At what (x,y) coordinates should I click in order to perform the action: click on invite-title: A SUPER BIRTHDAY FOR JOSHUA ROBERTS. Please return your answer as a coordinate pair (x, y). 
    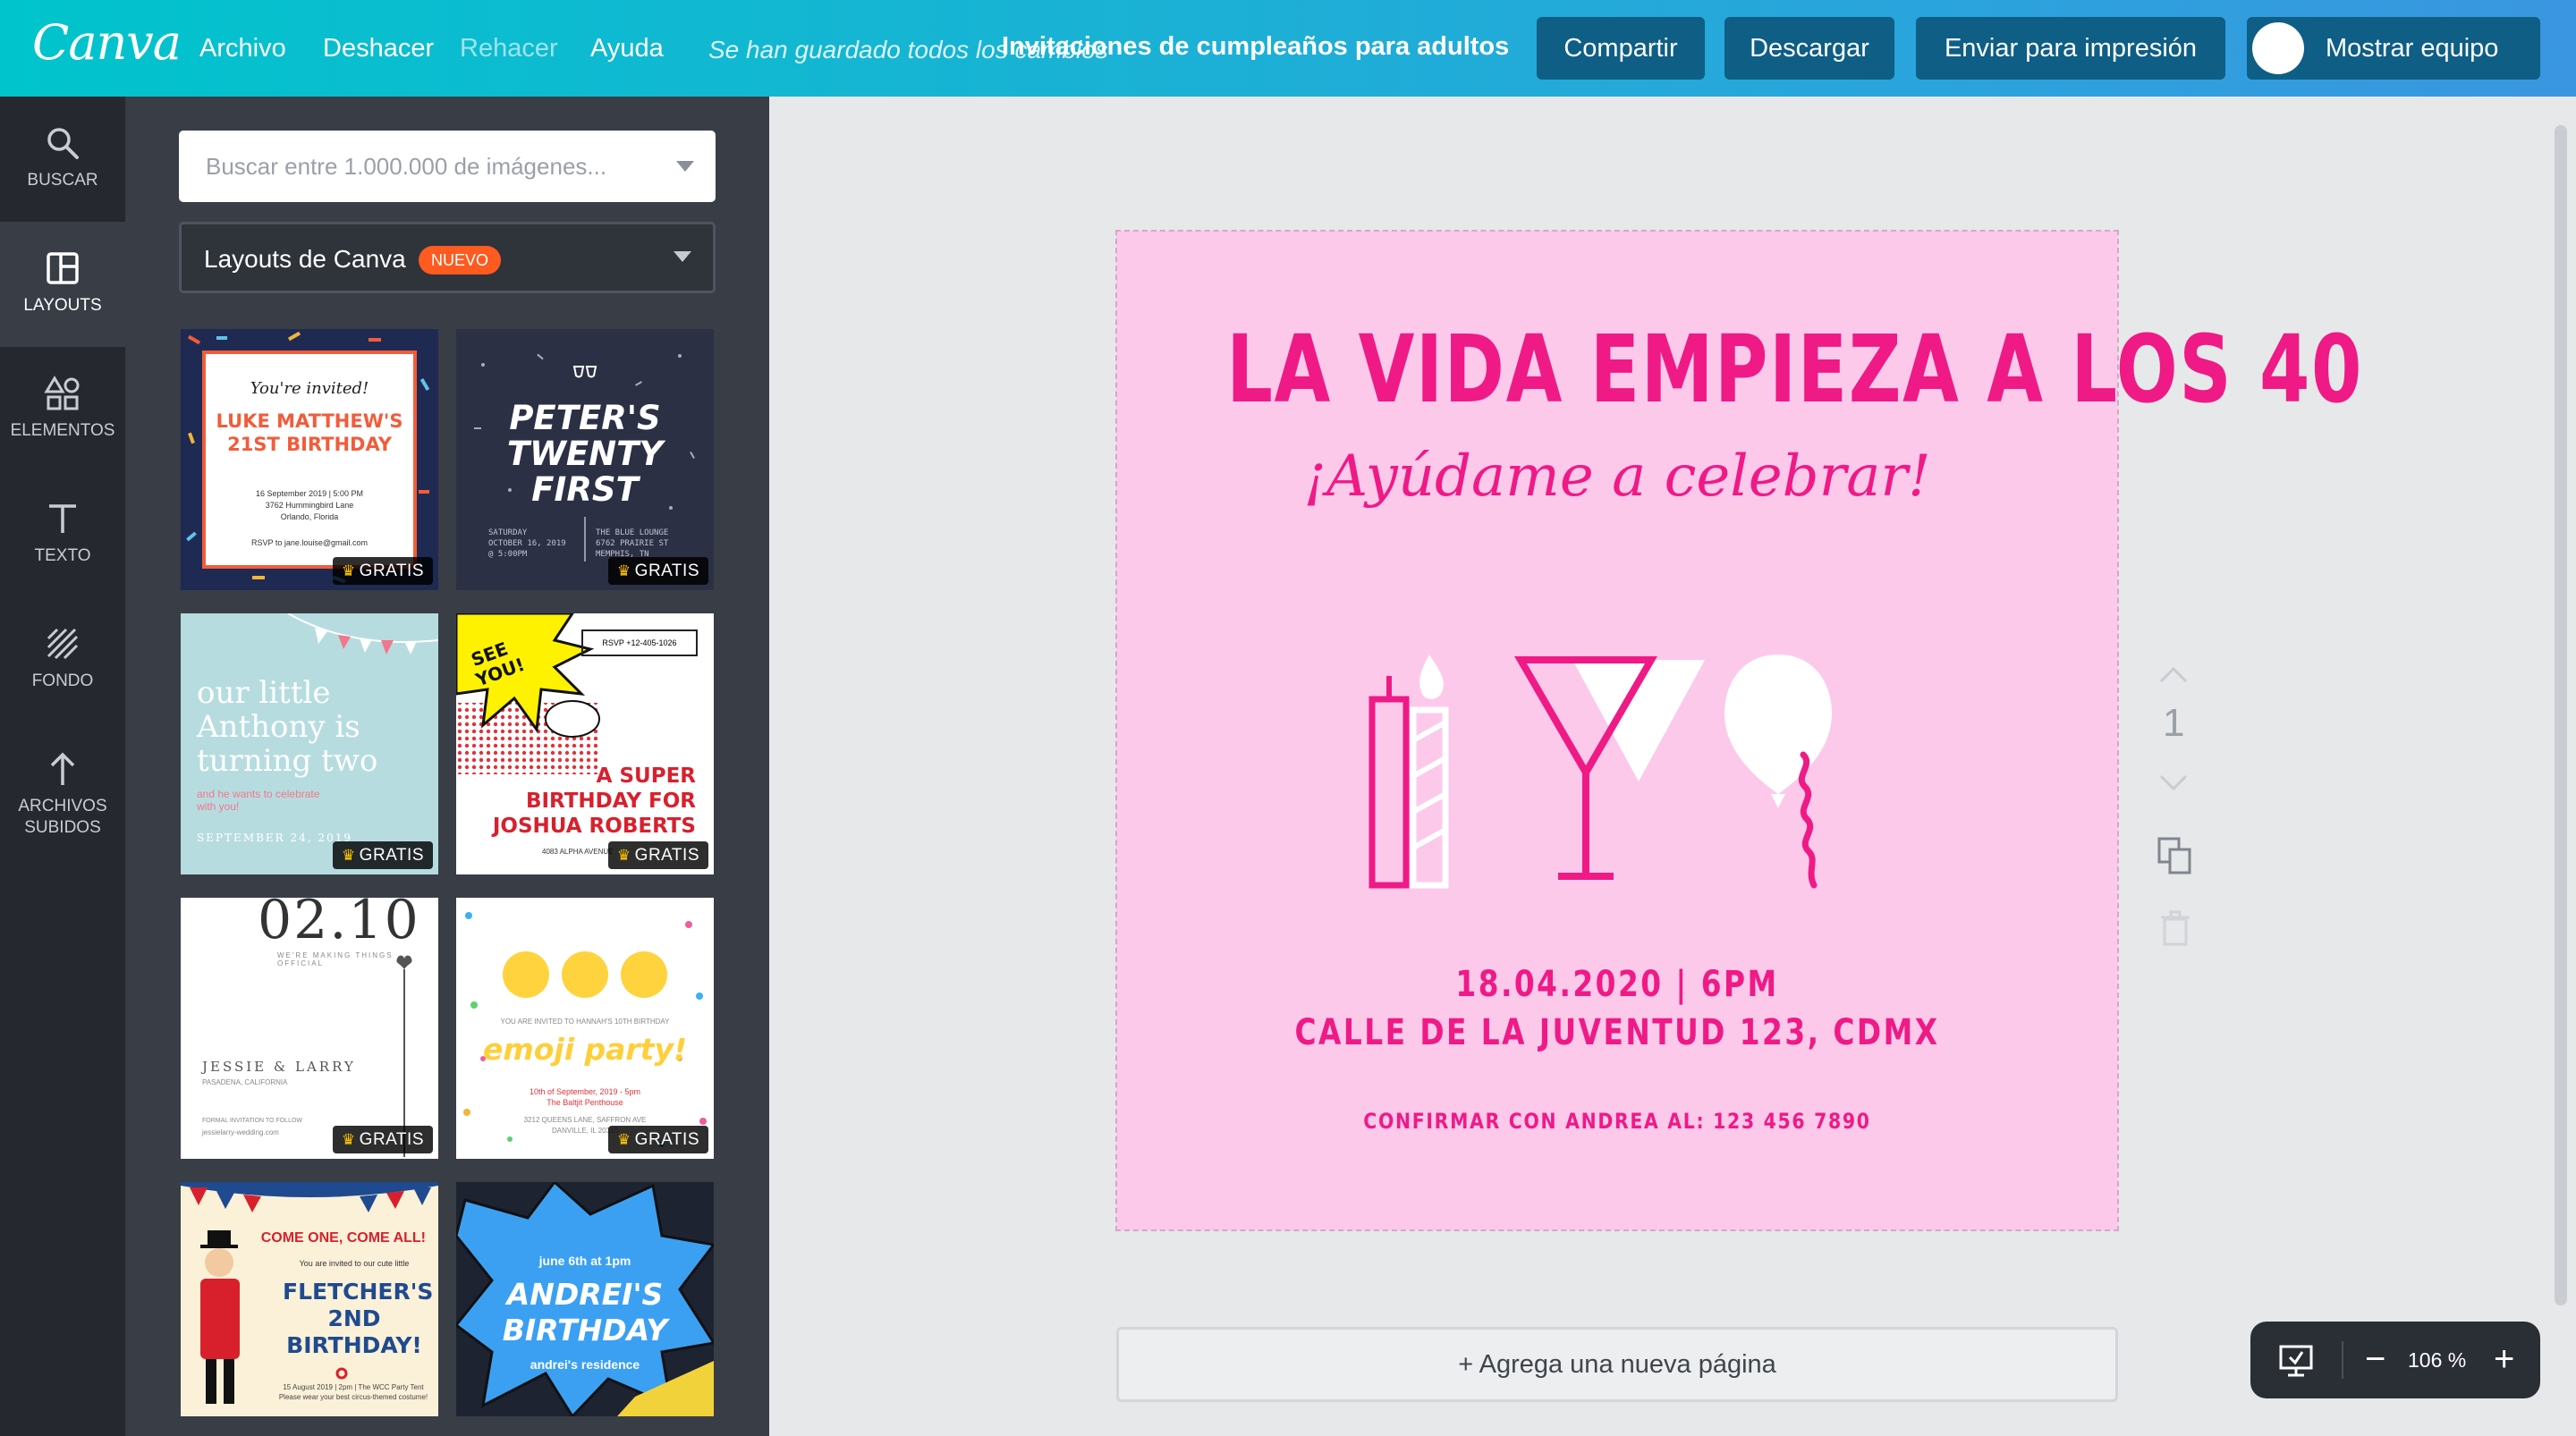
    Looking at the image, I should click on (594, 802).